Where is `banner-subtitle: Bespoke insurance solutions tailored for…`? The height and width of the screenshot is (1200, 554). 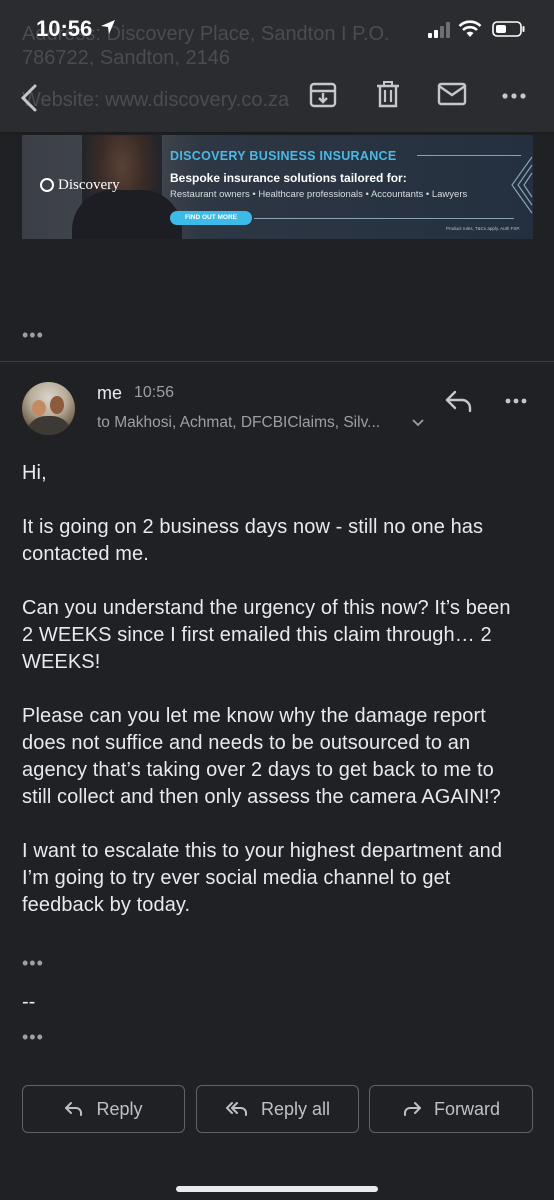
banner-subtitle: Bespoke insurance solutions tailored for… is located at coordinates (288, 178).